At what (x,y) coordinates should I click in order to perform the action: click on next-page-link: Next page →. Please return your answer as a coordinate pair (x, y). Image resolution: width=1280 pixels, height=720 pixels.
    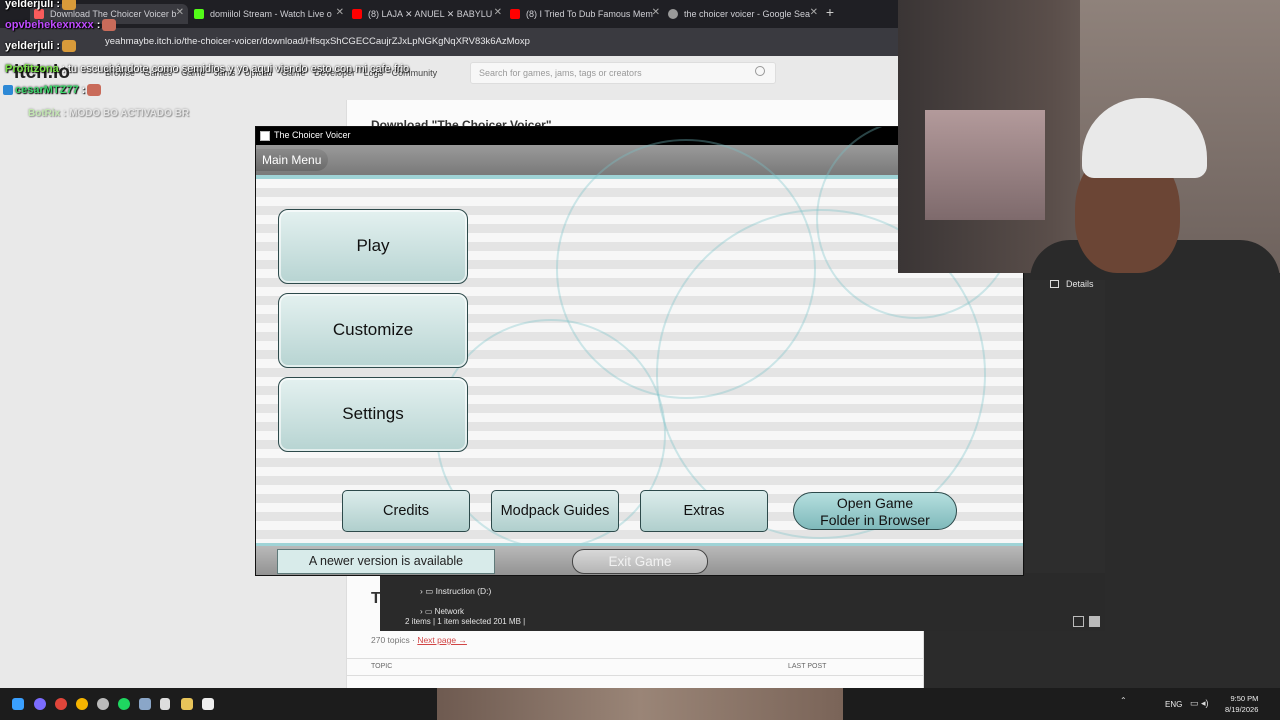
    Looking at the image, I should click on (442, 640).